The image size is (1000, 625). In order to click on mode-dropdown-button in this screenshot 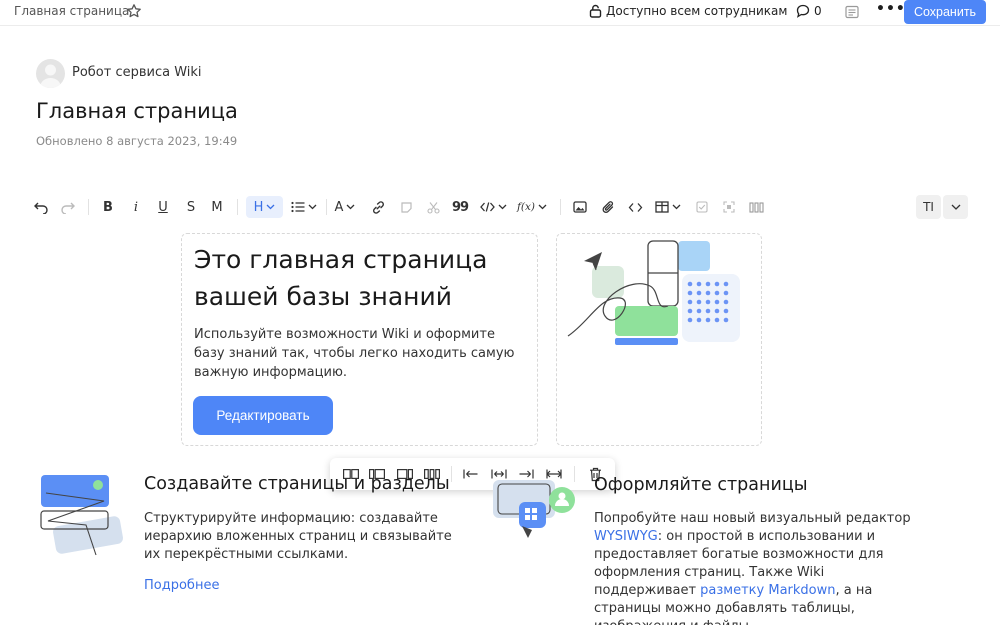, I will do `click(955, 207)`.